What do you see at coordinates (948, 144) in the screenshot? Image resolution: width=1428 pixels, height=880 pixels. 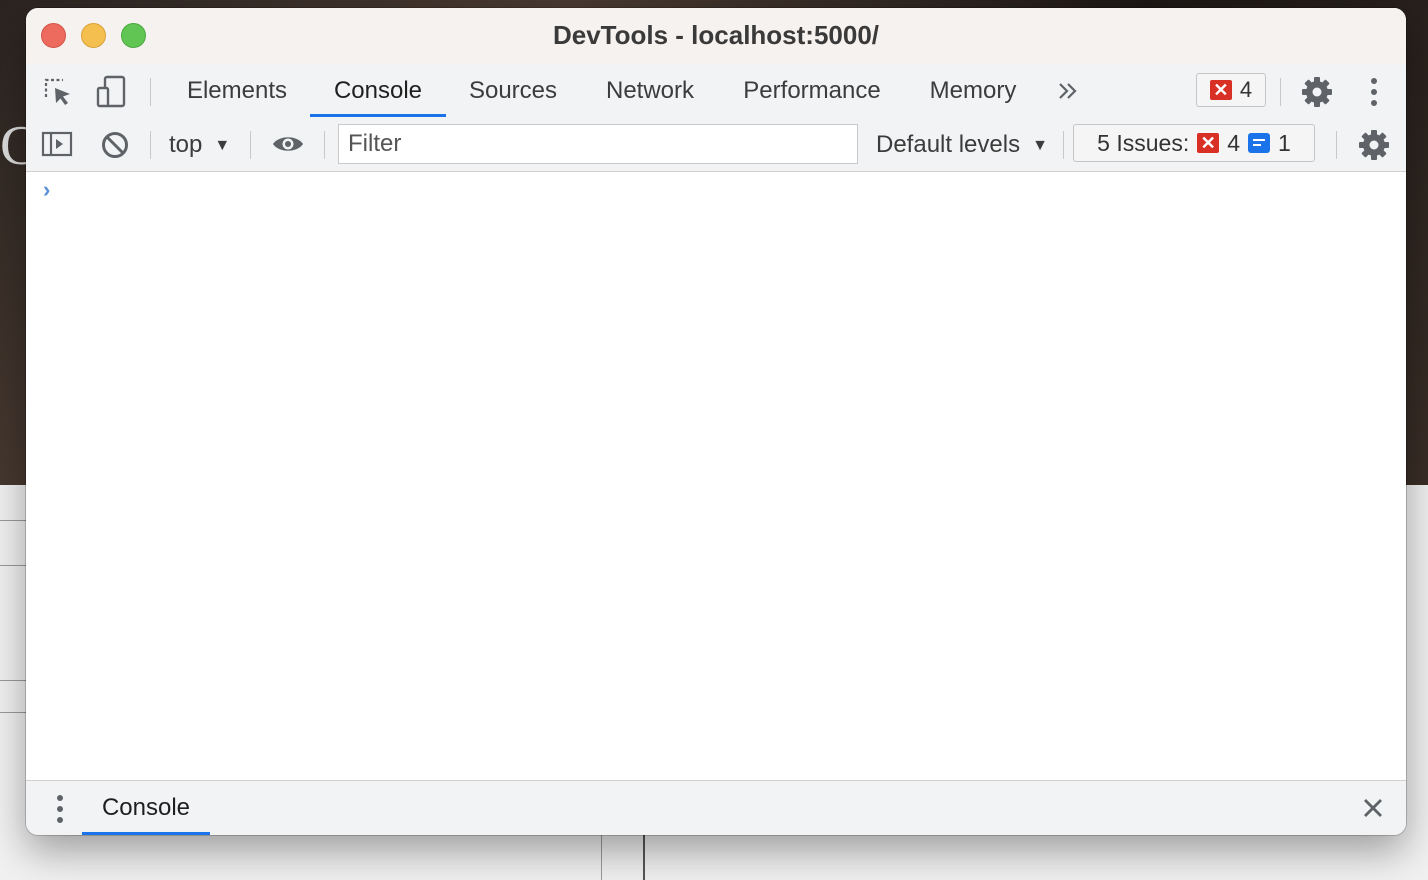 I see `log-levels-label: Default levels` at bounding box center [948, 144].